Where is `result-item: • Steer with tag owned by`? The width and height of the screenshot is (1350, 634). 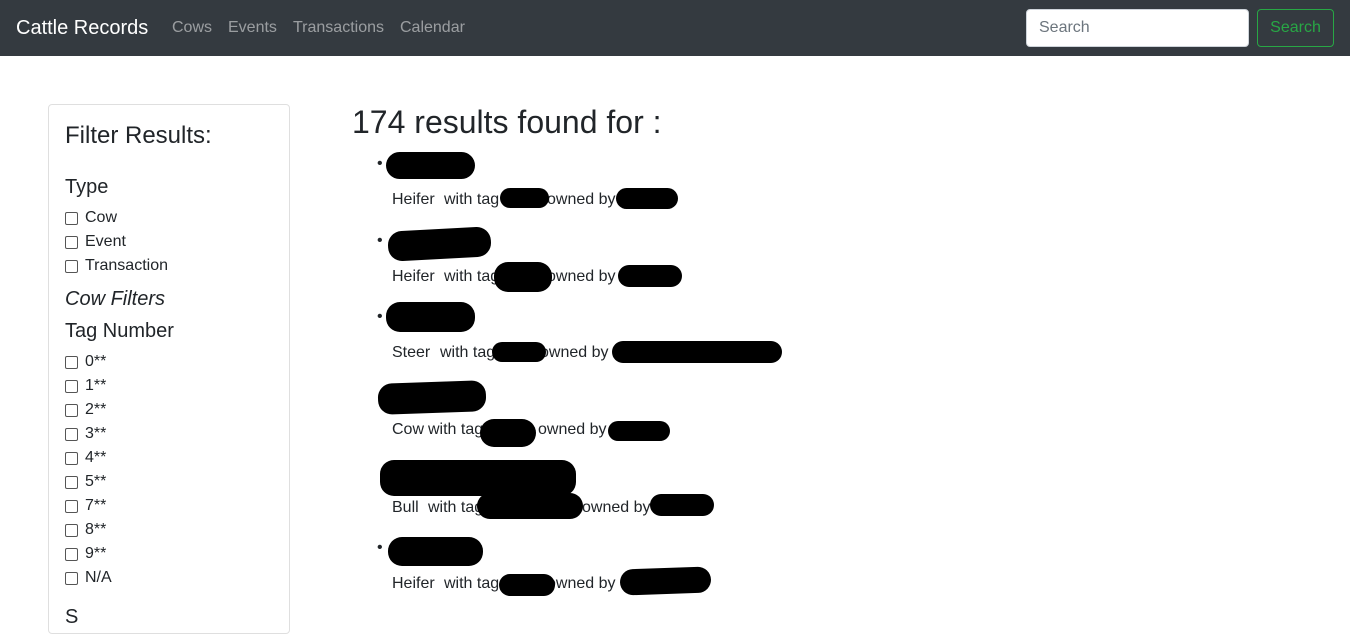 result-item: • Steer with tag owned by is located at coordinates (652, 338).